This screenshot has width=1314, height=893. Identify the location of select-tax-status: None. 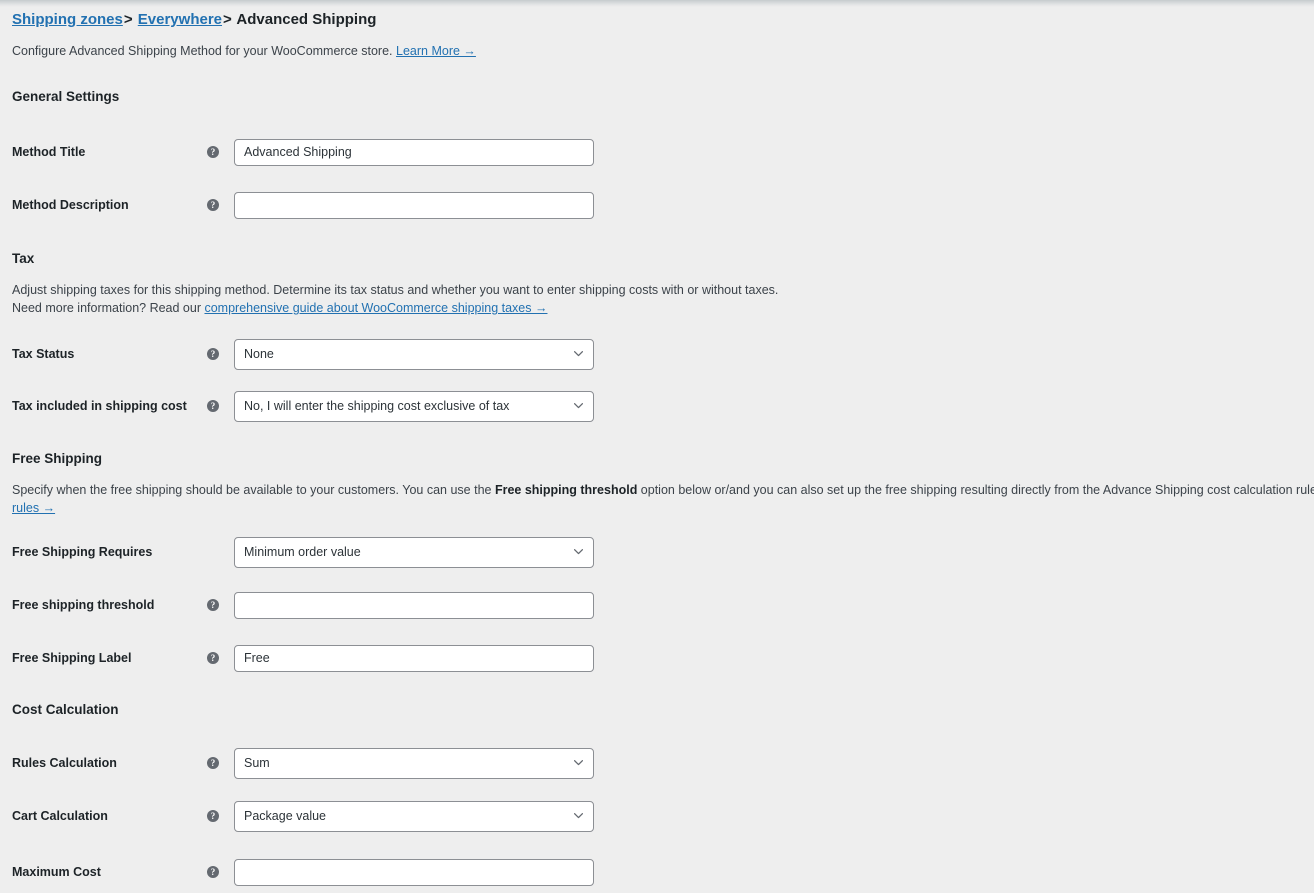
(414, 354).